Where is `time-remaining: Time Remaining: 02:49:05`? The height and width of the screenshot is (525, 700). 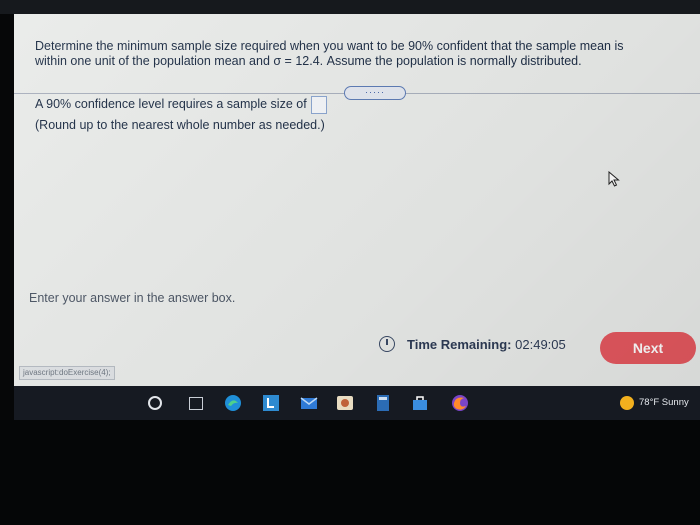
time-remaining: Time Remaining: 02:49:05 is located at coordinates (486, 344).